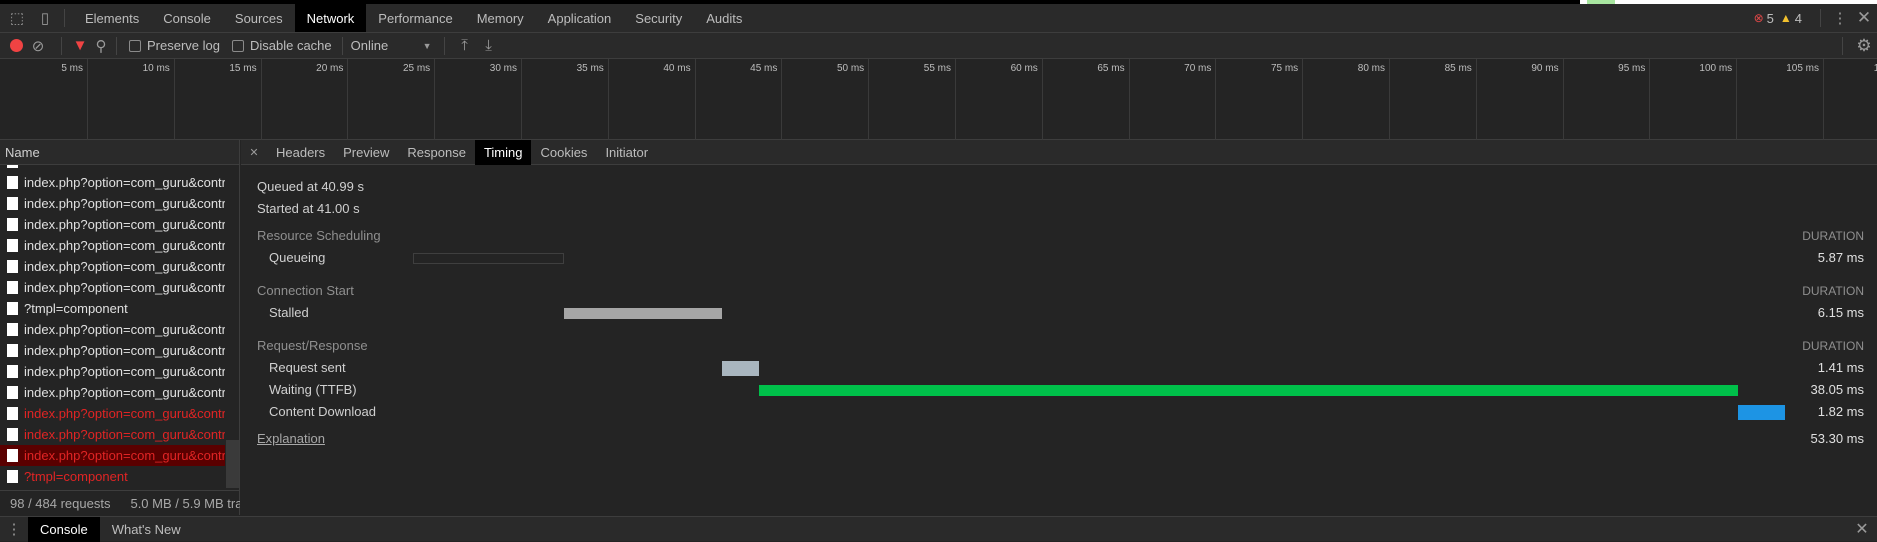  I want to click on started-at: Started at 41.00 s, so click(308, 208).